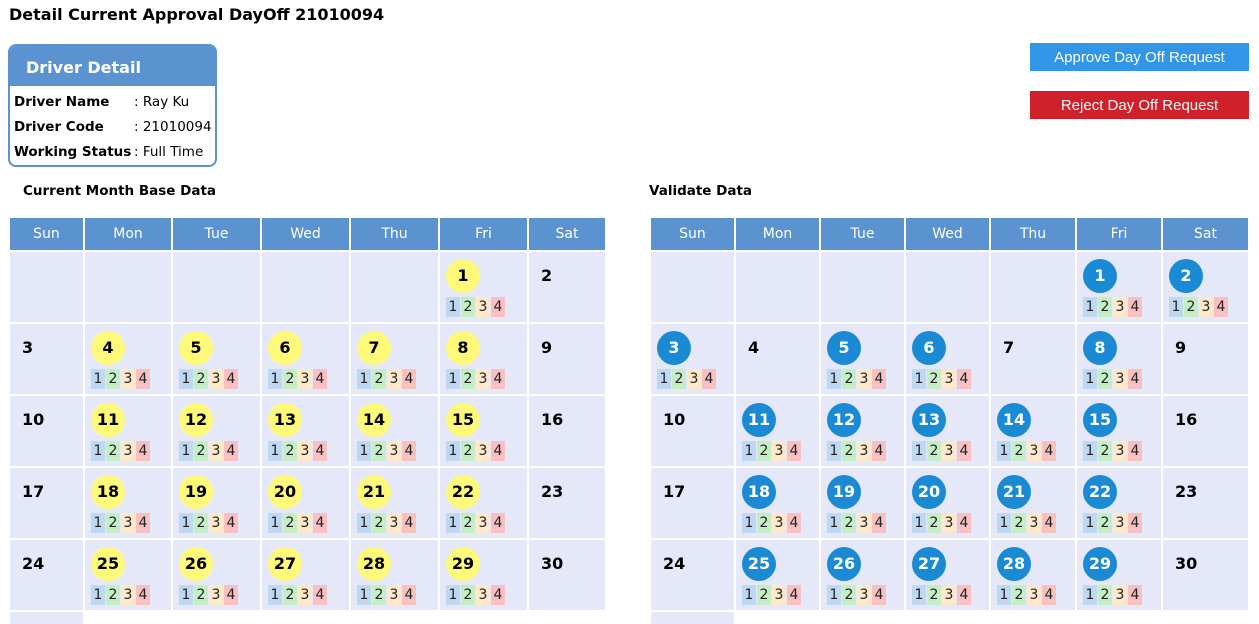  What do you see at coordinates (1033, 234) in the screenshot?
I see `weekday-thu: Thu` at bounding box center [1033, 234].